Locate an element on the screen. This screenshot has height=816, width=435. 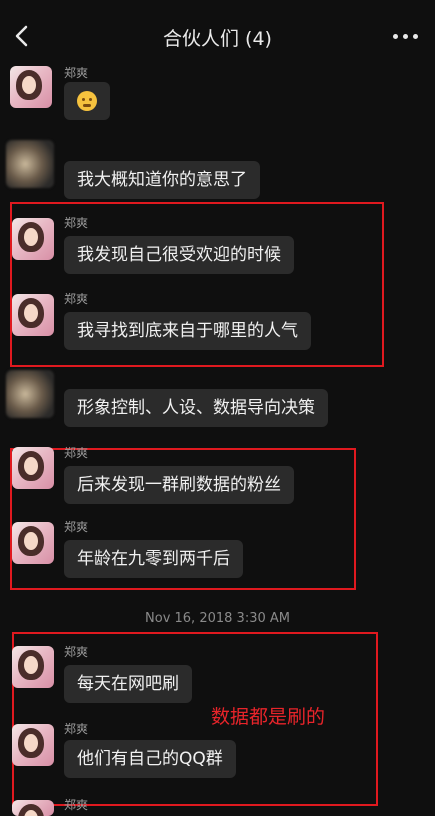
message-bubble: 后来发现一群刷数据的粉丝 is located at coordinates (179, 485).